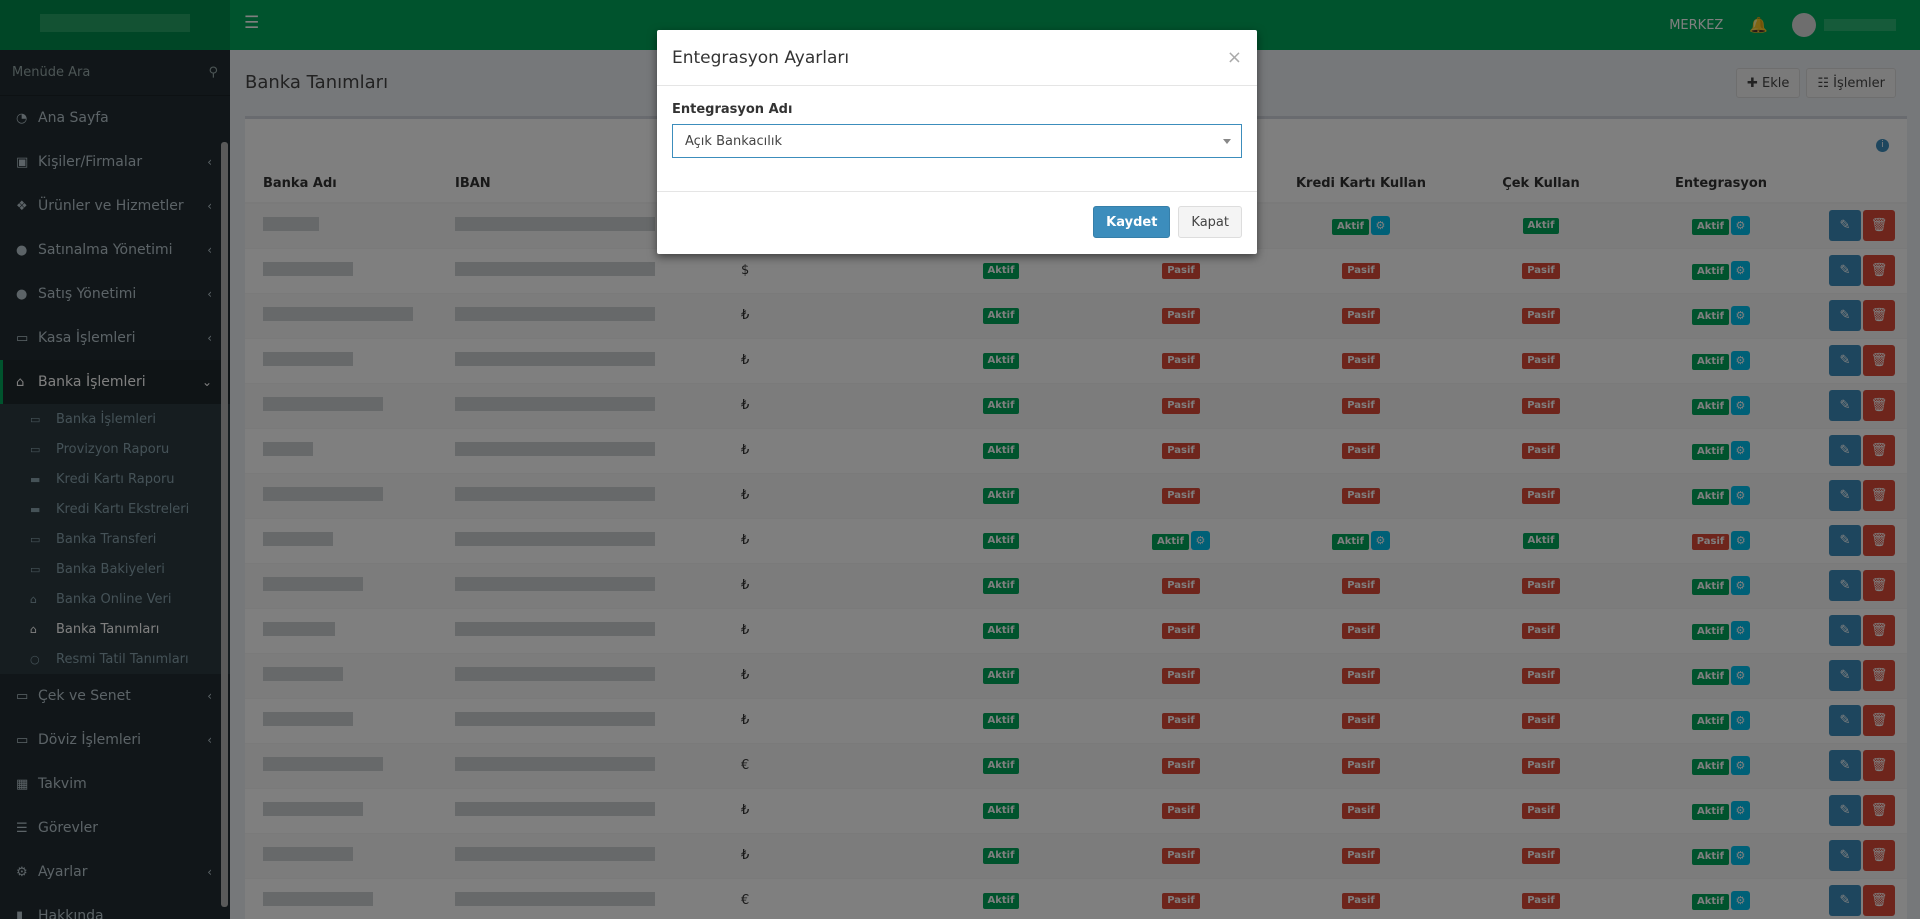  What do you see at coordinates (733, 141) in the screenshot?
I see `integration-name-value: Açık Bankacılık` at bounding box center [733, 141].